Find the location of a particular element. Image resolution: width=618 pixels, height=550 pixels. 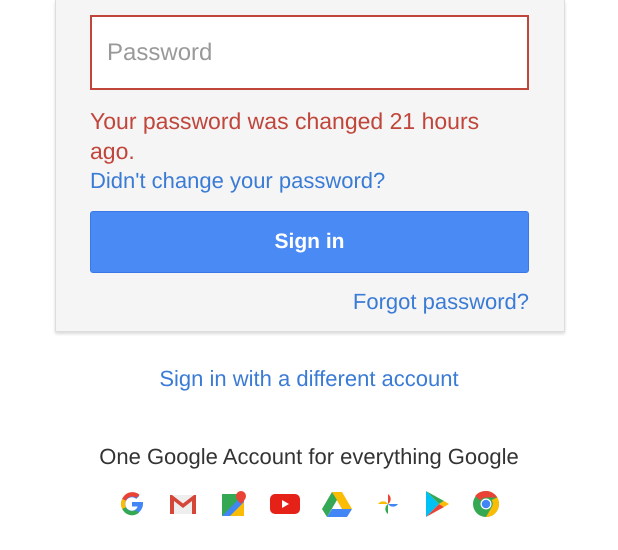

play-video-icon is located at coordinates (285, 504).